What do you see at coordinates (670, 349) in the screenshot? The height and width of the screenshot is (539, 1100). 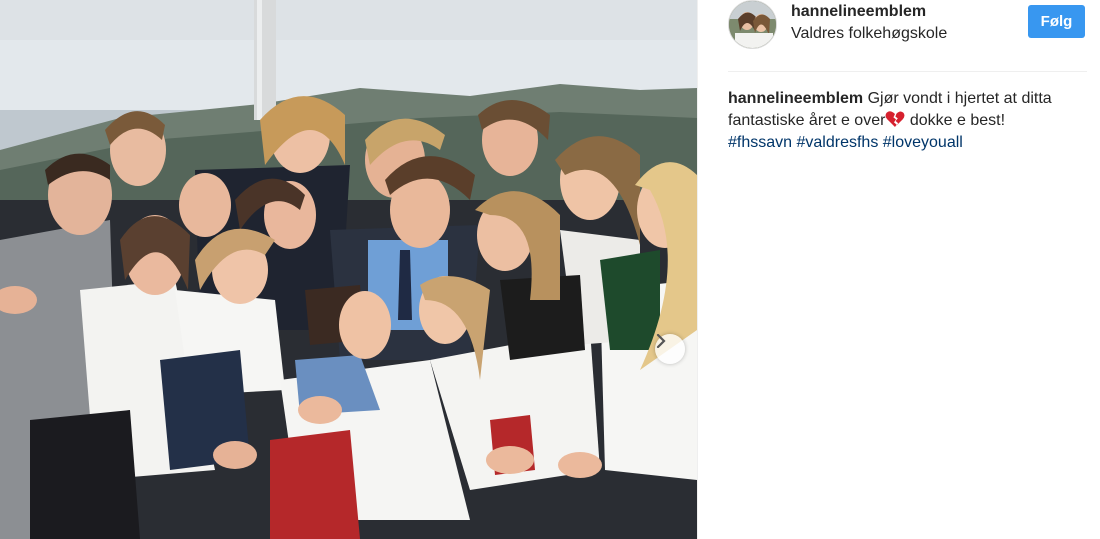 I see `carousel-next-button` at bounding box center [670, 349].